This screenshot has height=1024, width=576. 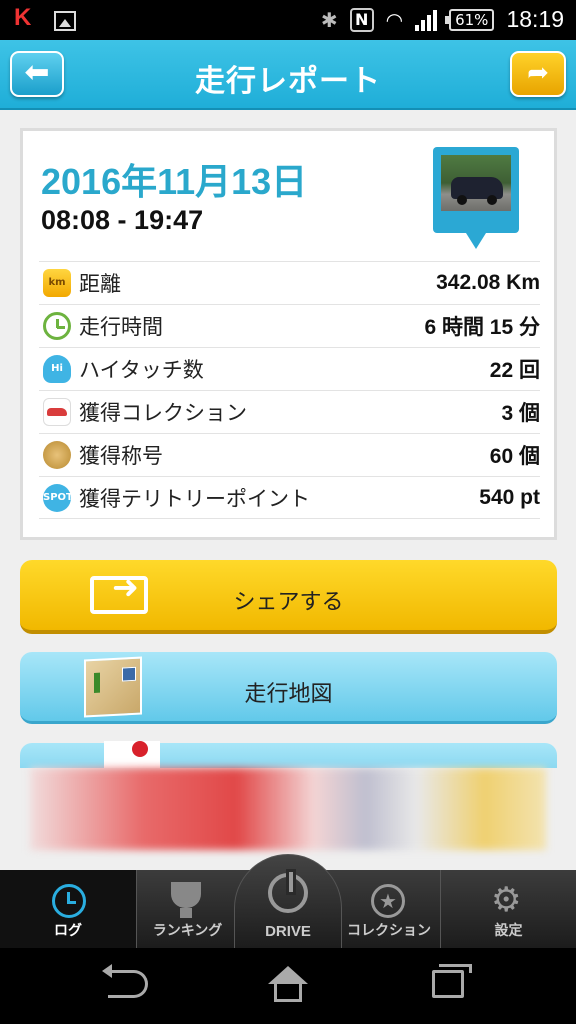 What do you see at coordinates (174, 181) in the screenshot?
I see `report-date: 2016年11月13日` at bounding box center [174, 181].